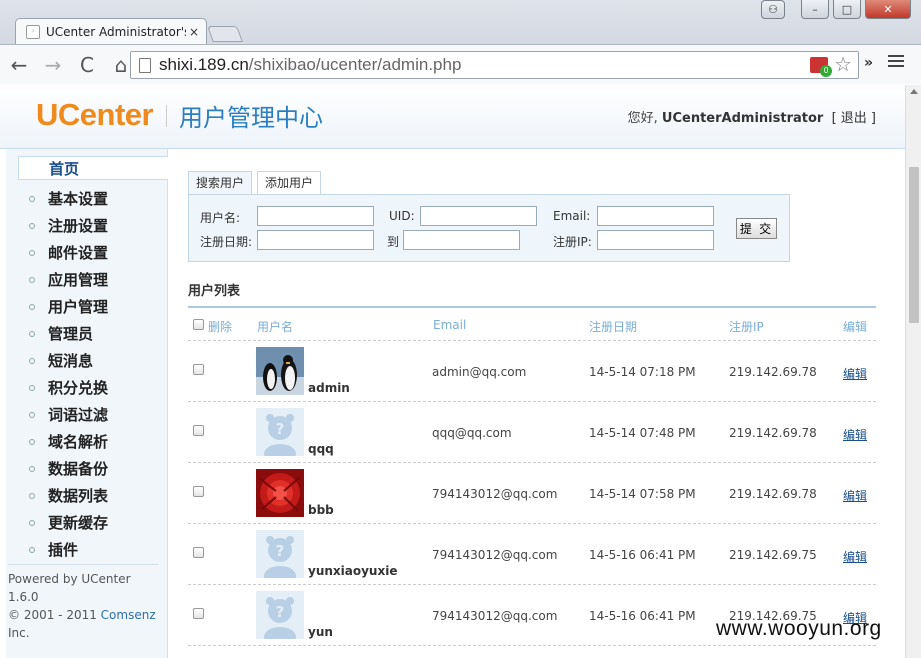 Image resolution: width=921 pixels, height=658 pixels. Describe the element at coordinates (489, 228) in the screenshot. I see `search-form: 用户名: UID: Email: 注册日期: 到 注册IP: 提 交` at that location.